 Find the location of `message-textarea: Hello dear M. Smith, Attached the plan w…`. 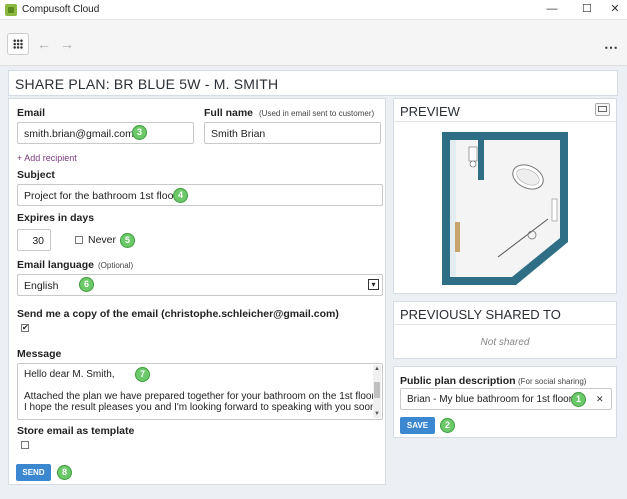

message-textarea: Hello dear M. Smith, Attached the plan w… is located at coordinates (200, 391).